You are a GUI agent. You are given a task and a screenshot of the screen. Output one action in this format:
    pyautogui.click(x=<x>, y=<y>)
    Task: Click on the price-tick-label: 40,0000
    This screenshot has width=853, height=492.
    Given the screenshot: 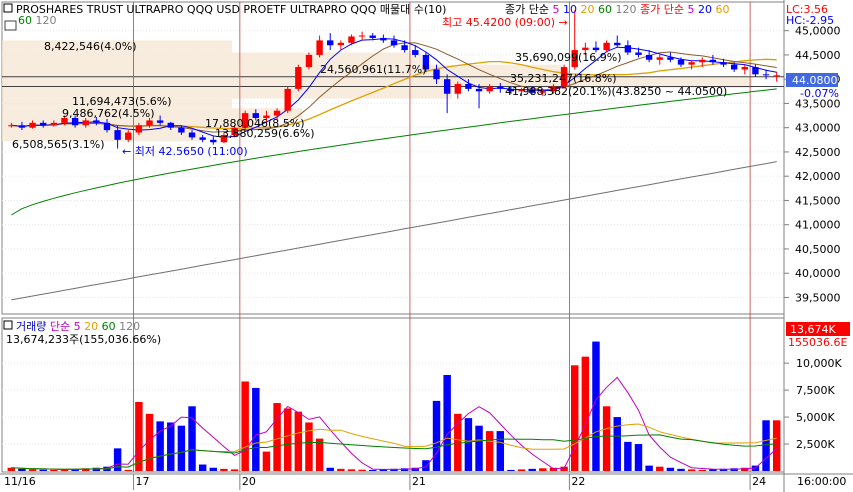 What is the action you would take?
    pyautogui.click(x=818, y=273)
    